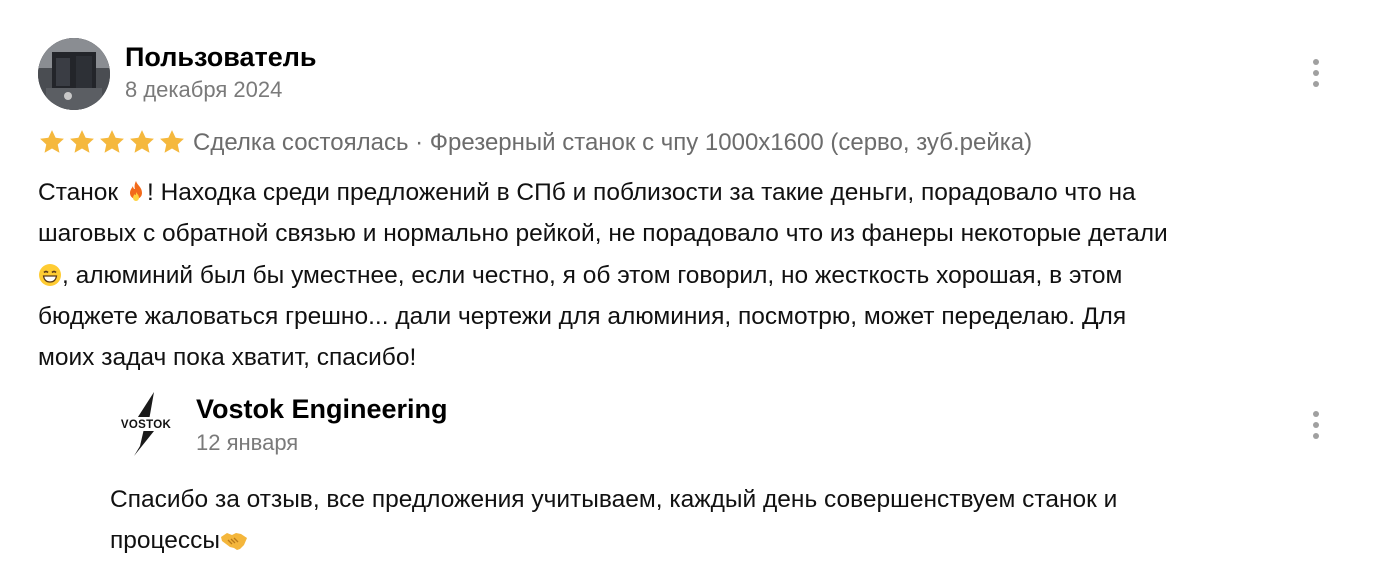 This screenshot has height=580, width=1400. What do you see at coordinates (710, 540) in the screenshot?
I see `reply-line: процессы` at bounding box center [710, 540].